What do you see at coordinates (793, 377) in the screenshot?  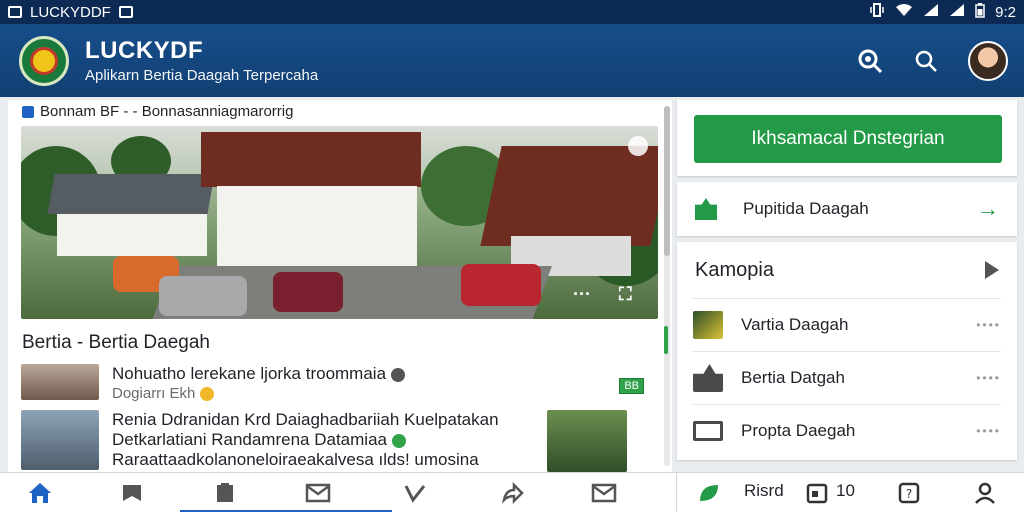 I see `category-label: Bertia Datgah` at bounding box center [793, 377].